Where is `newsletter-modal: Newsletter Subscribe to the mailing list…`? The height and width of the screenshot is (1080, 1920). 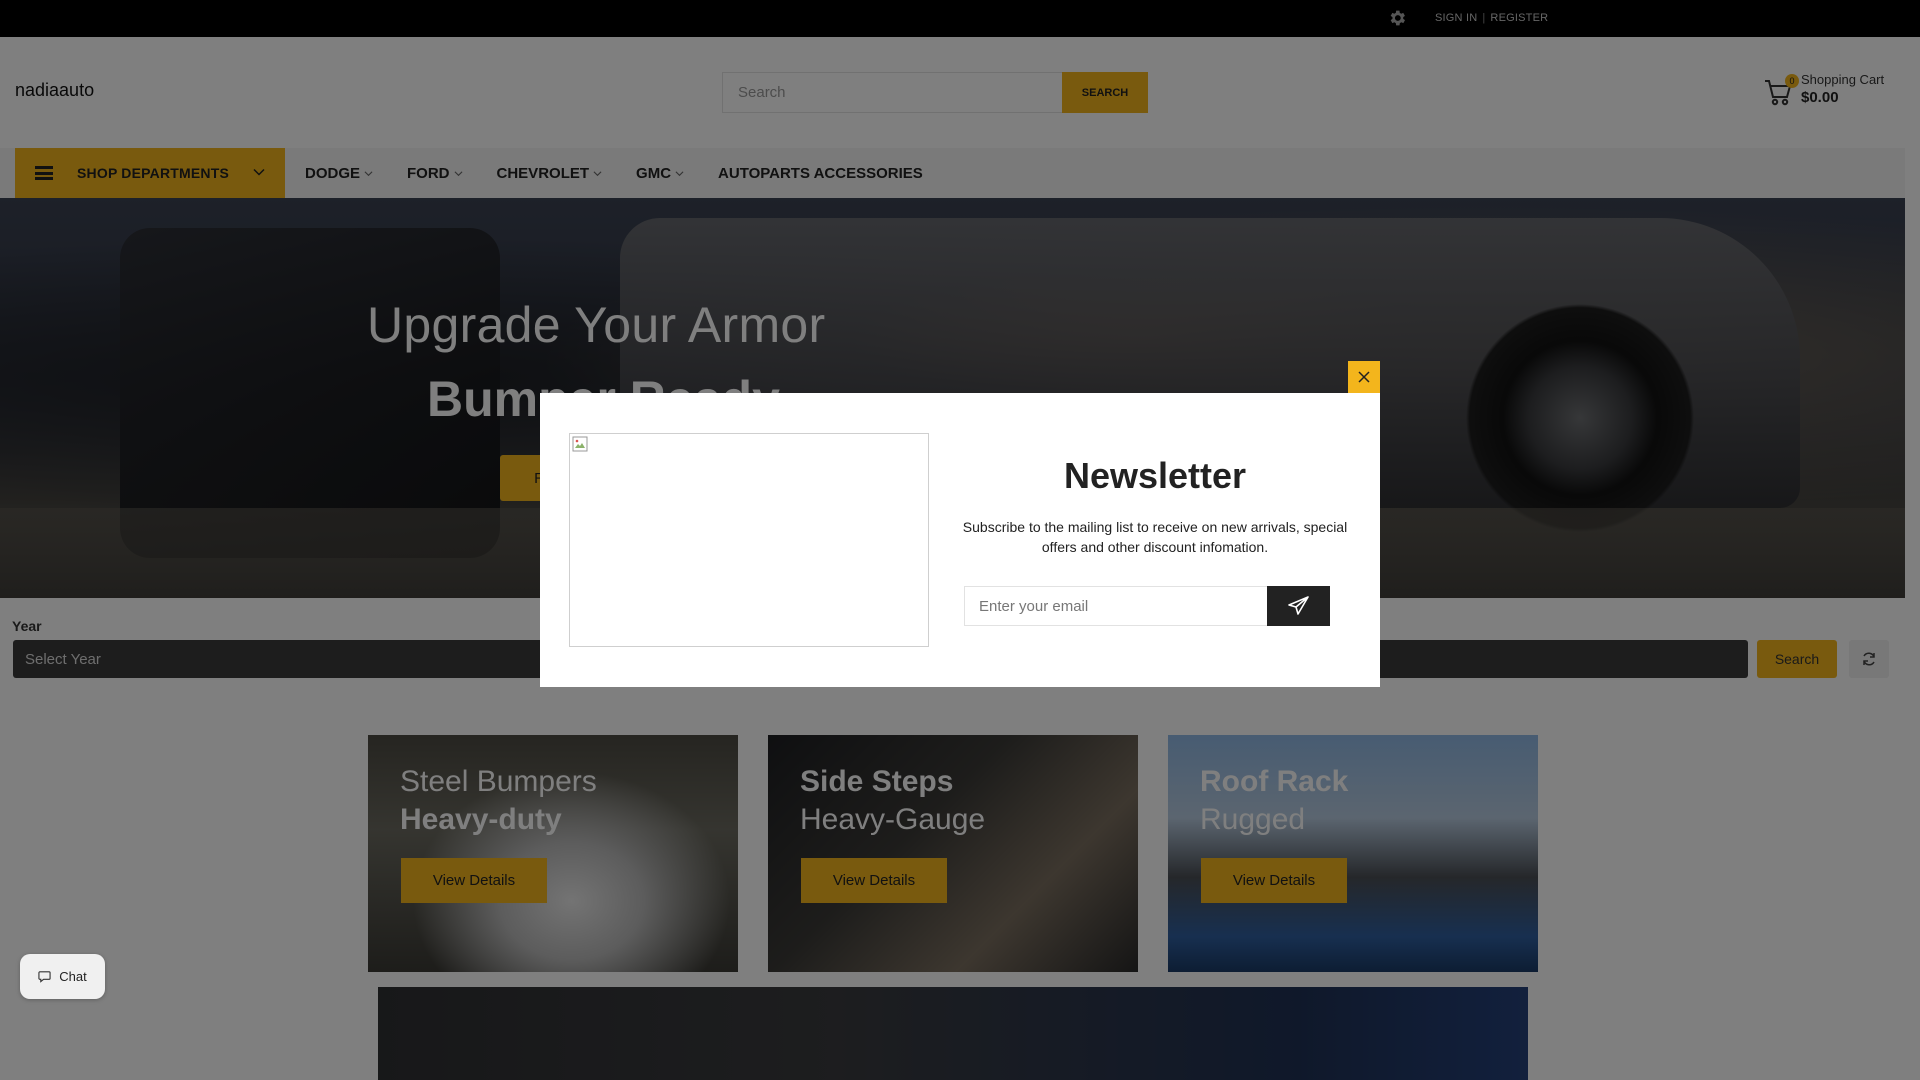
newsletter-modal: Newsletter Subscribe to the mailing list… is located at coordinates (960, 540).